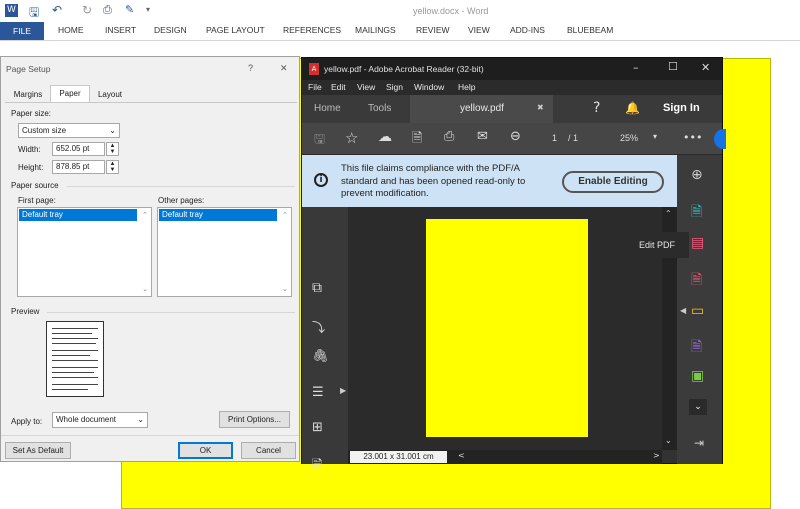 This screenshot has width=800, height=509. I want to click on bell-icon: 🔔, so click(632, 108).